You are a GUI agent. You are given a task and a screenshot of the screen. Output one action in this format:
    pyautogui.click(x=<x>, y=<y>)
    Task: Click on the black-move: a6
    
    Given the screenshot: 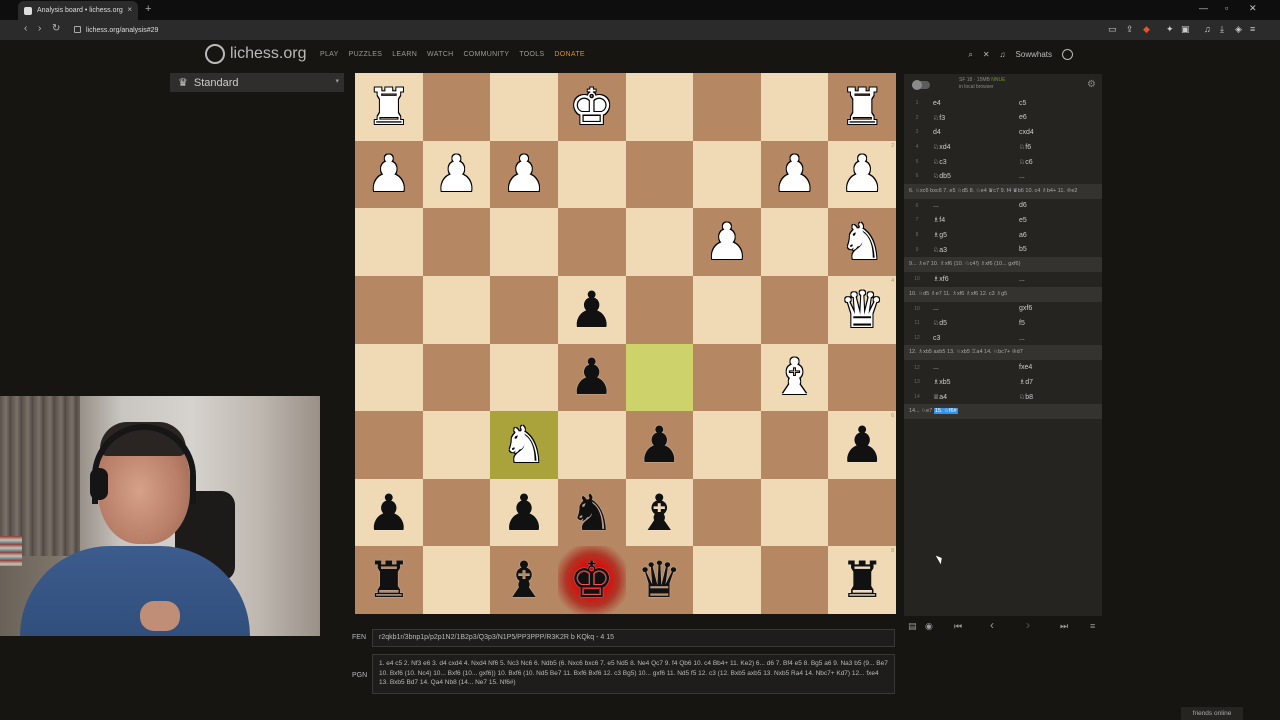 What is the action you would take?
    pyautogui.click(x=1059, y=235)
    